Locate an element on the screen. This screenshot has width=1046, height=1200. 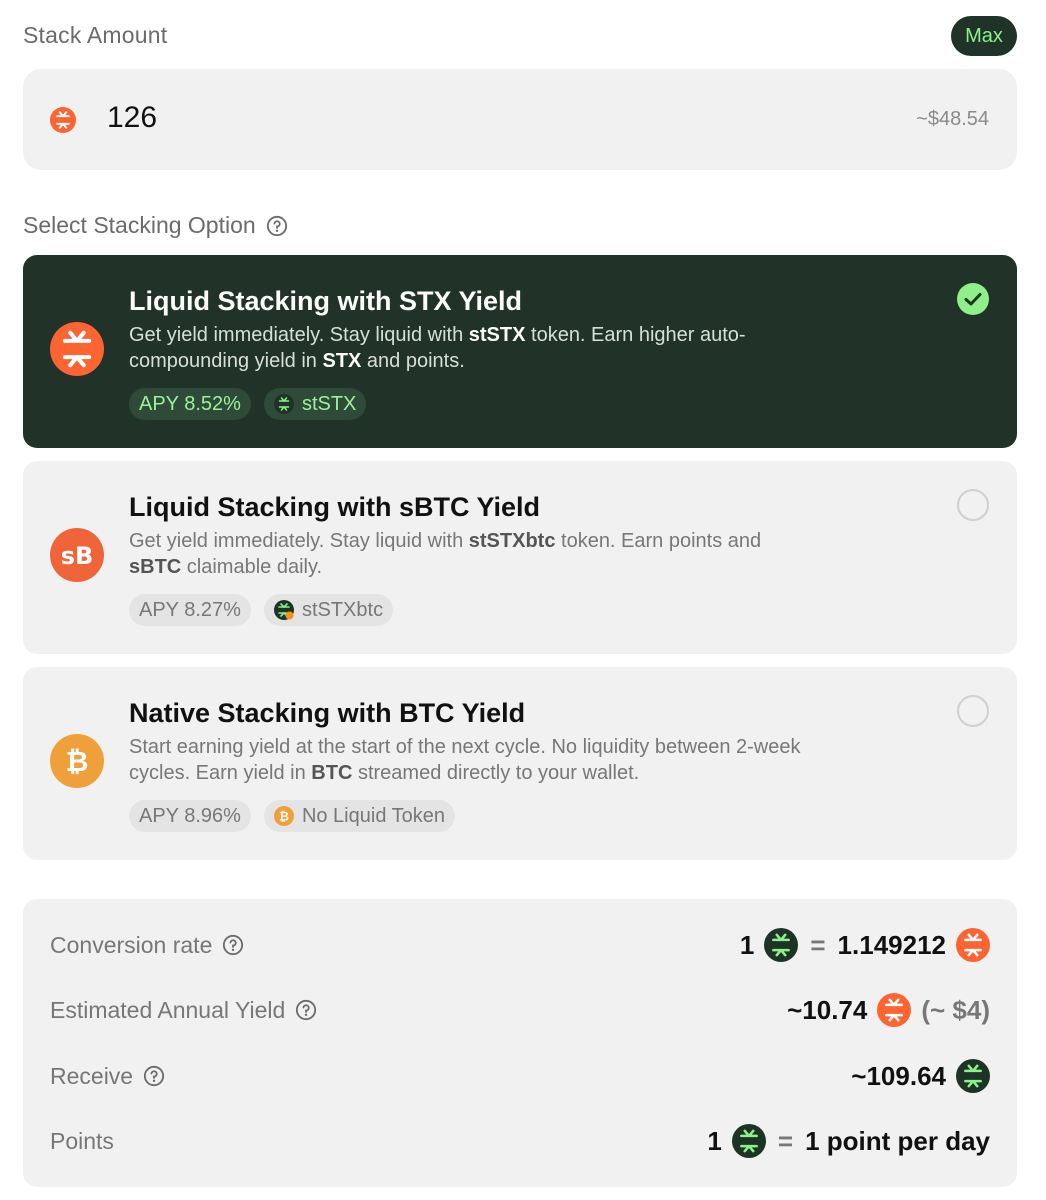
conversion-rate-value: 1 = 1.149212 is located at coordinates (865, 945).